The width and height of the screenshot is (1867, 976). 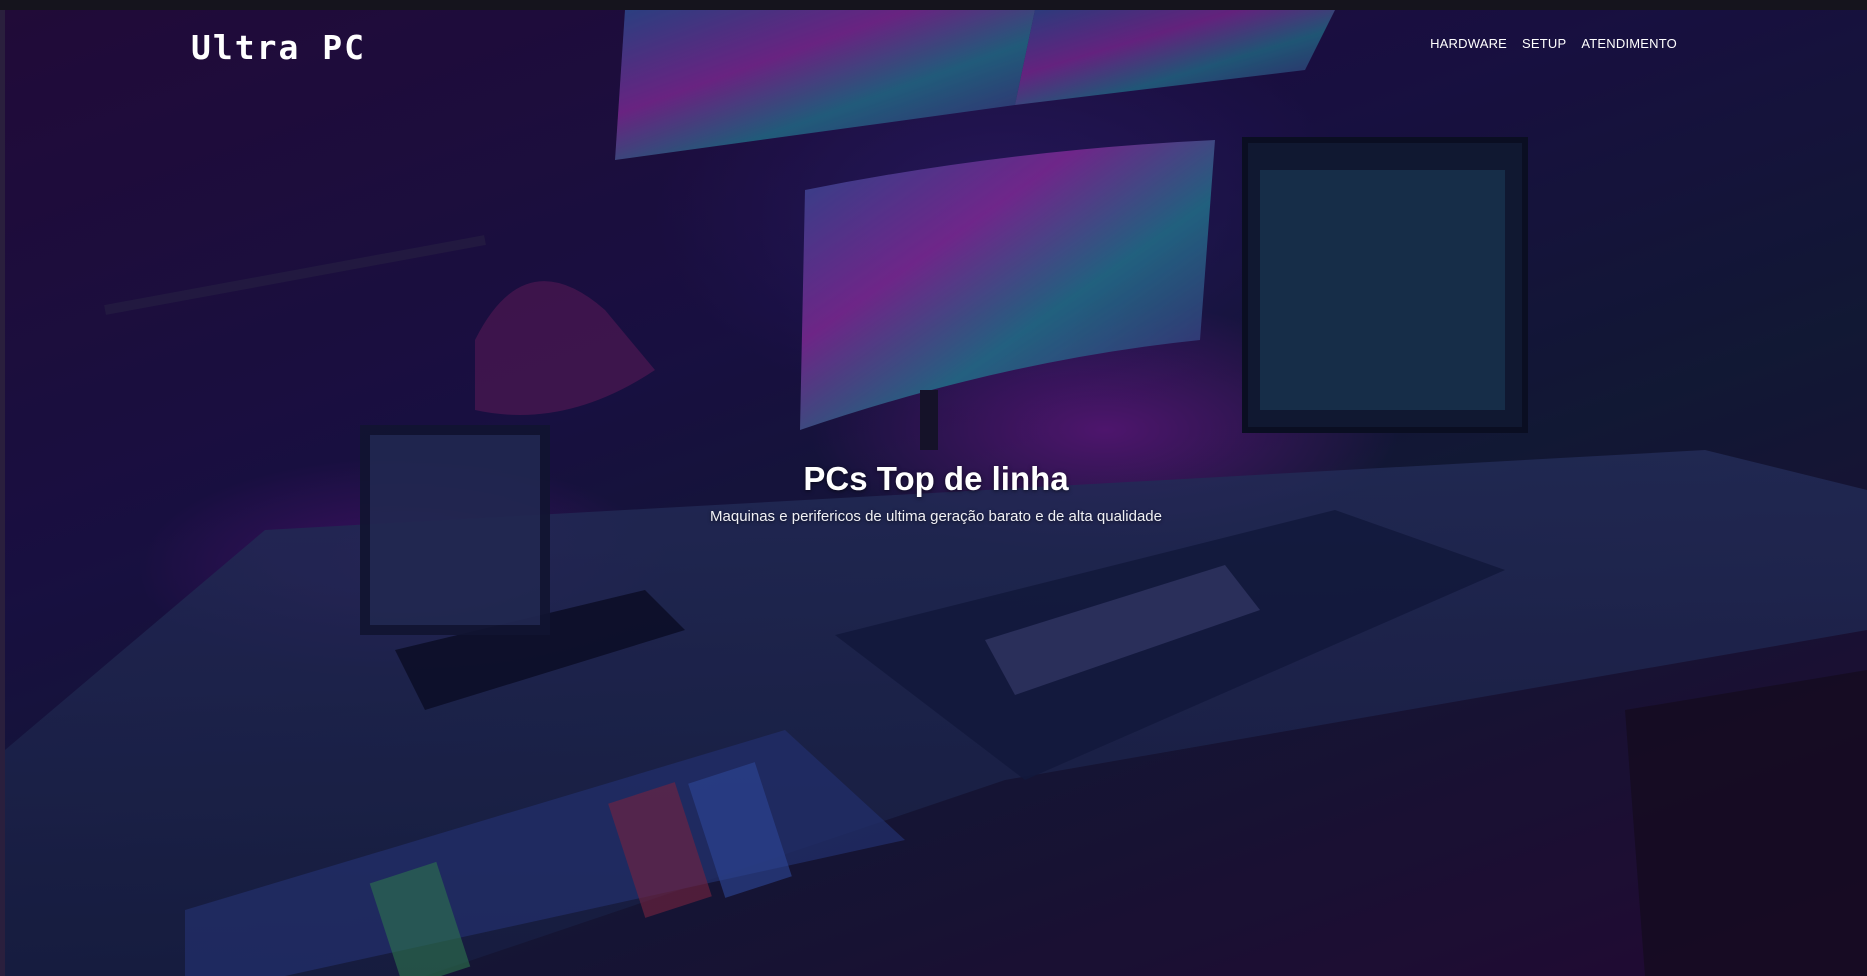 I want to click on main-nav: HARDWARE SETUP ATENDIMENTO, so click(x=1553, y=43).